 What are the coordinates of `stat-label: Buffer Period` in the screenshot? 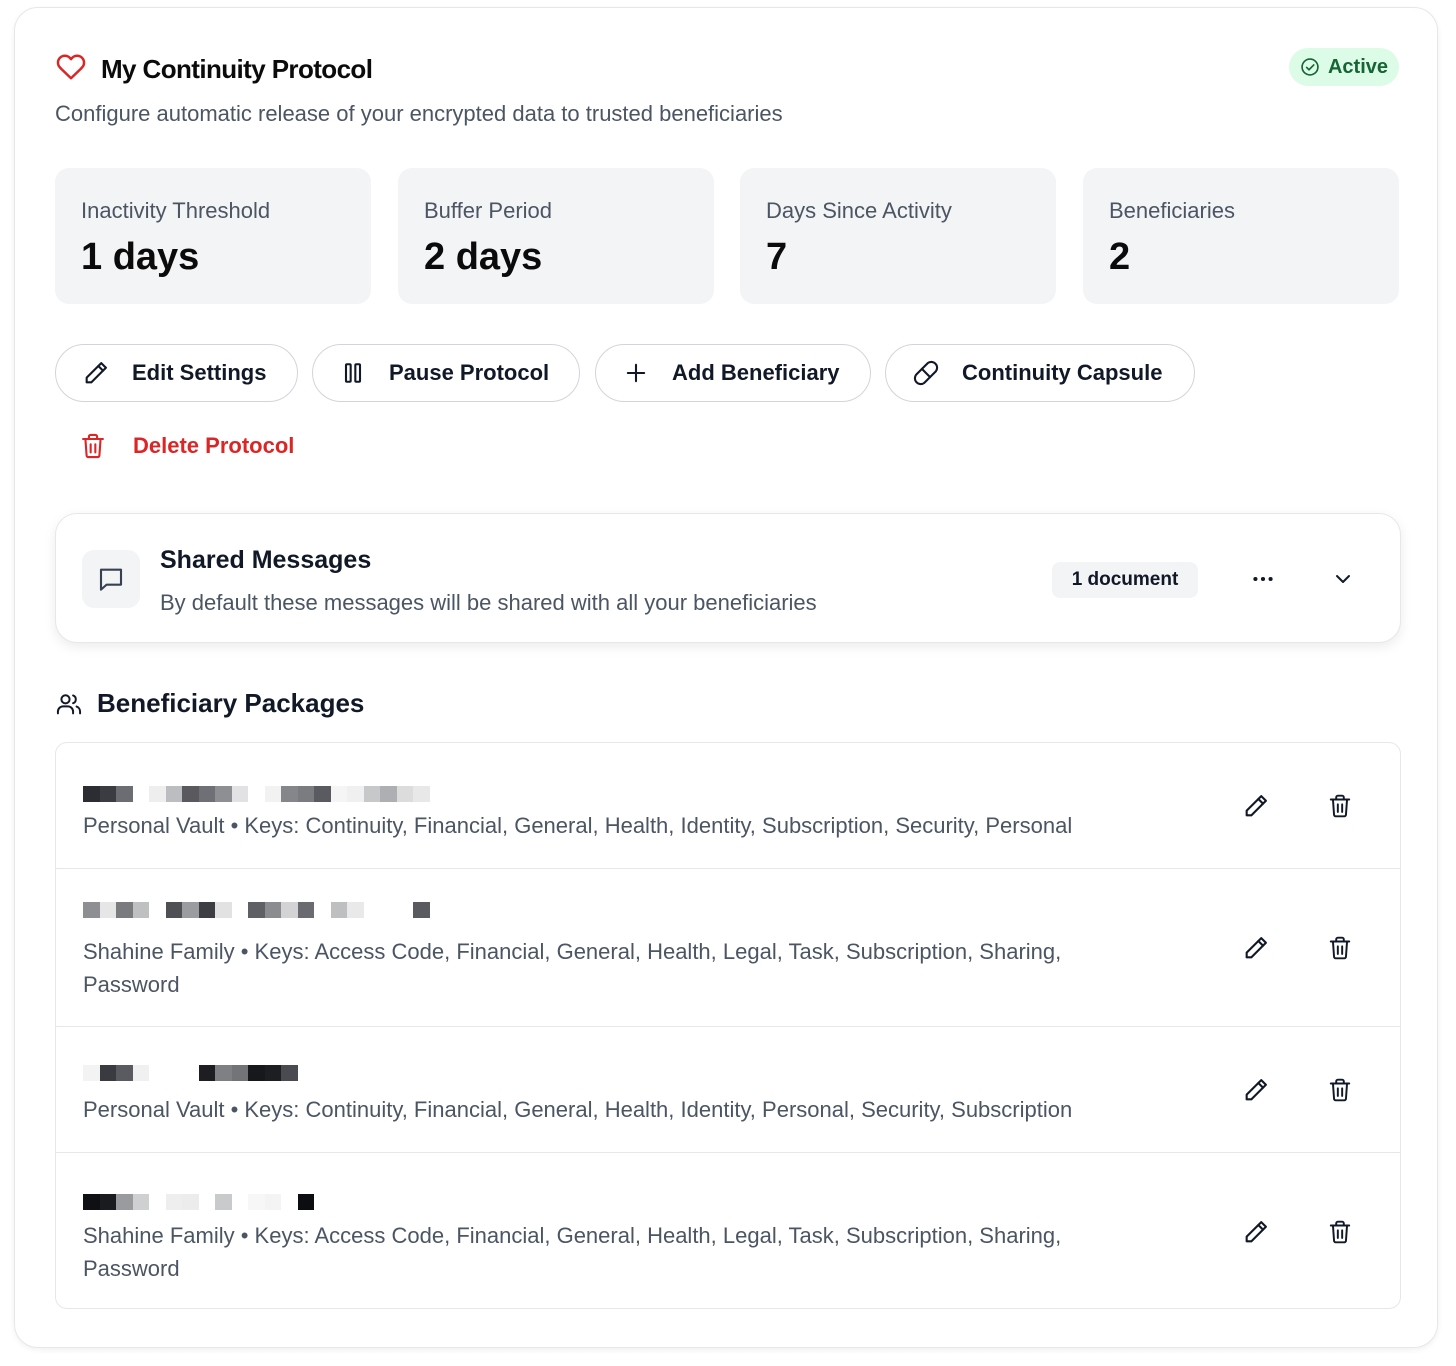 It's located at (488, 210).